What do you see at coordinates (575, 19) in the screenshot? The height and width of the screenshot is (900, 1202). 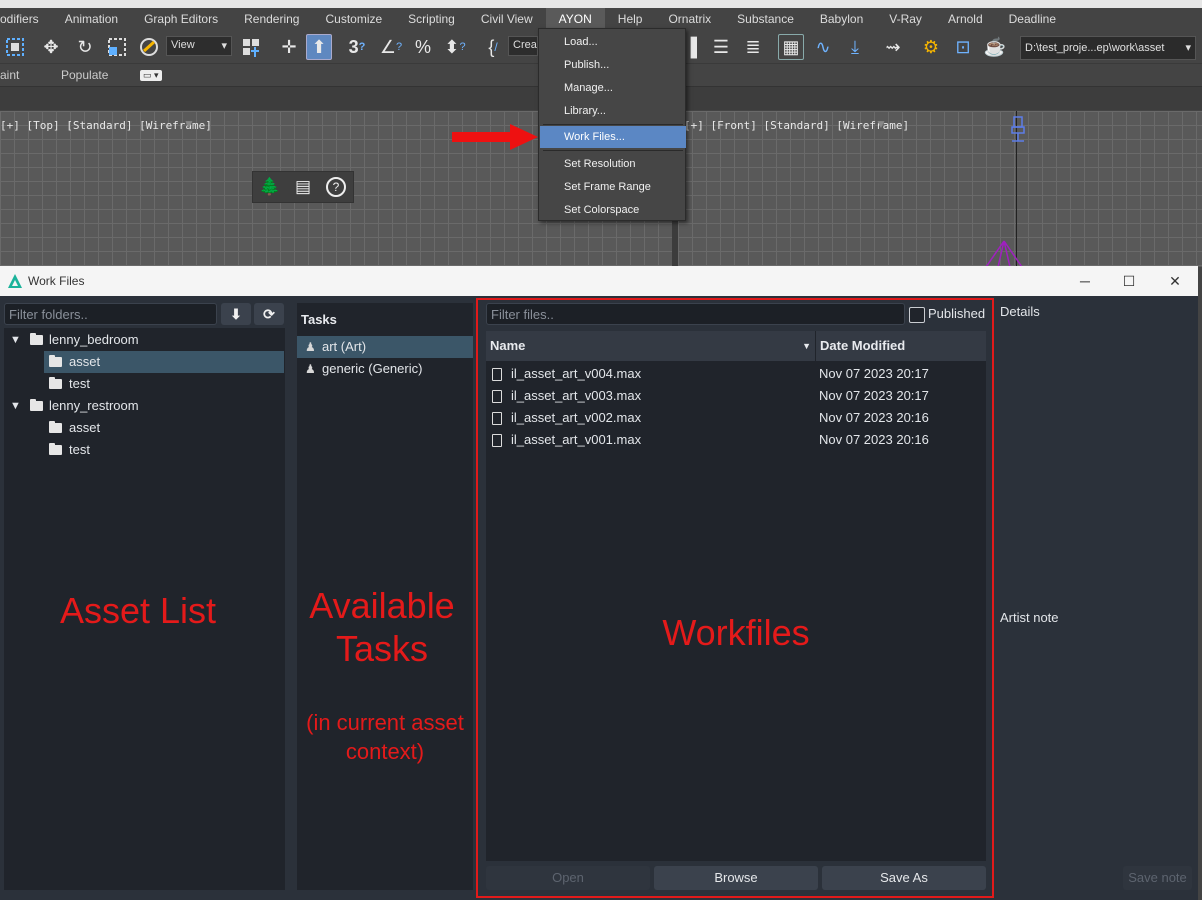 I see `menu-ayon: AYON` at bounding box center [575, 19].